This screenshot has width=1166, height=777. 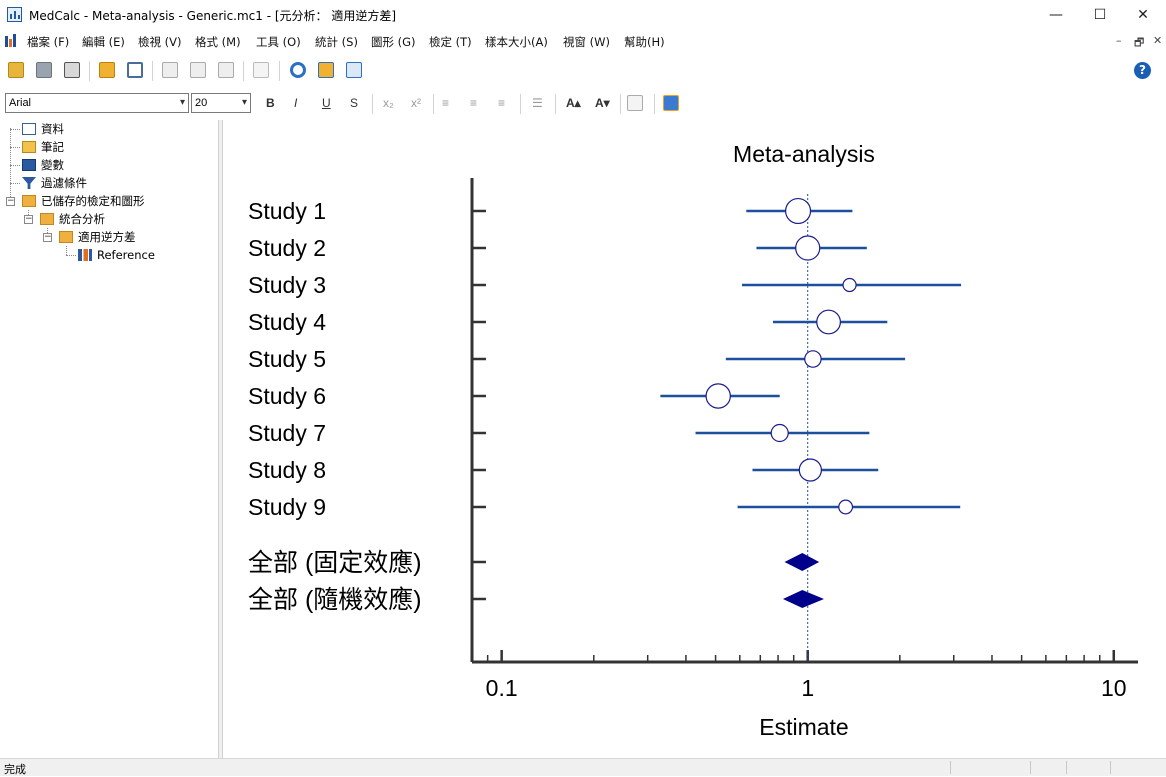 What do you see at coordinates (602, 103) in the screenshot?
I see `shrink-font-button: A▾` at bounding box center [602, 103].